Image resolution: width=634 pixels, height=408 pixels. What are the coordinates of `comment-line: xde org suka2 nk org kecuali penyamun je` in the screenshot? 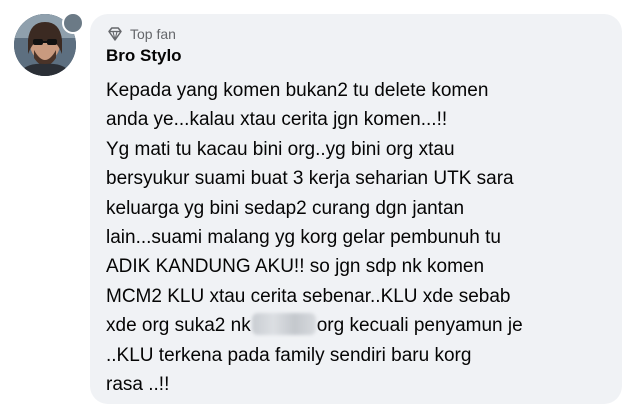 It's located at (361, 325).